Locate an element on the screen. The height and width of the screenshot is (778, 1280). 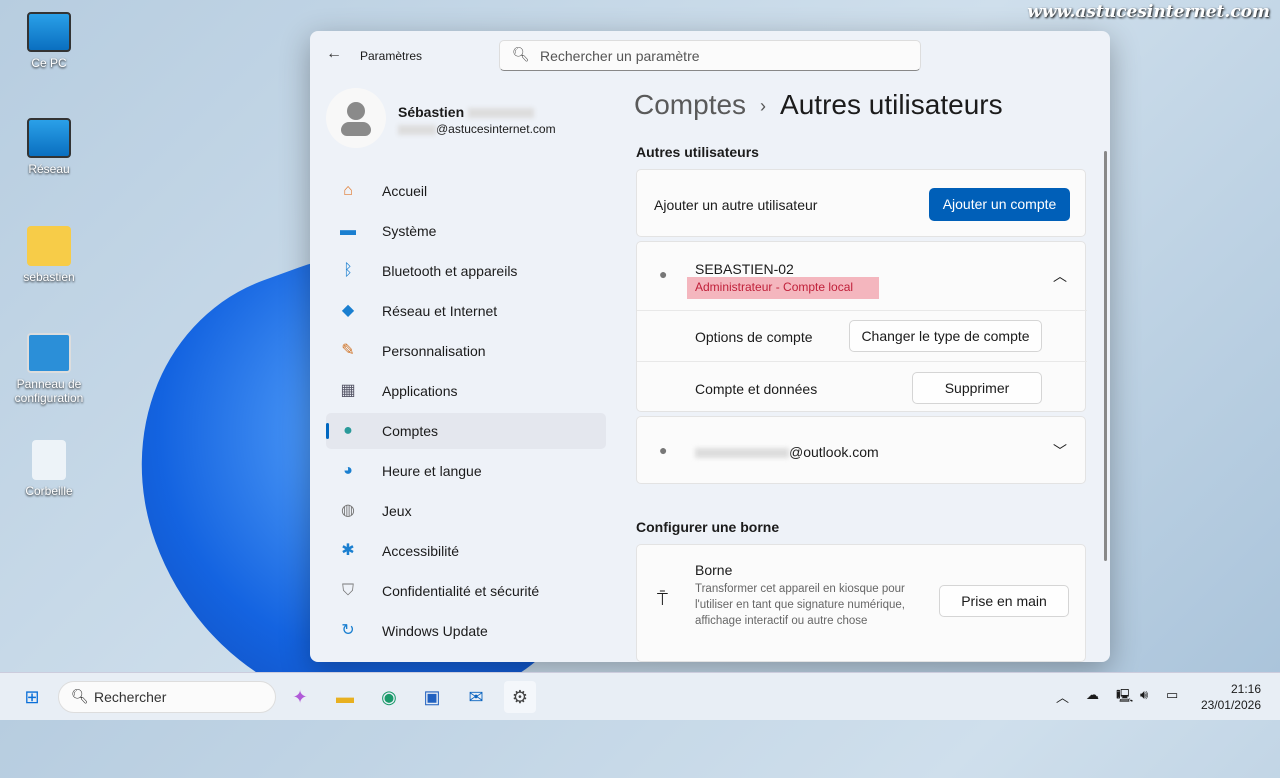
account-options-label: Options de compte is located at coordinates (754, 337).